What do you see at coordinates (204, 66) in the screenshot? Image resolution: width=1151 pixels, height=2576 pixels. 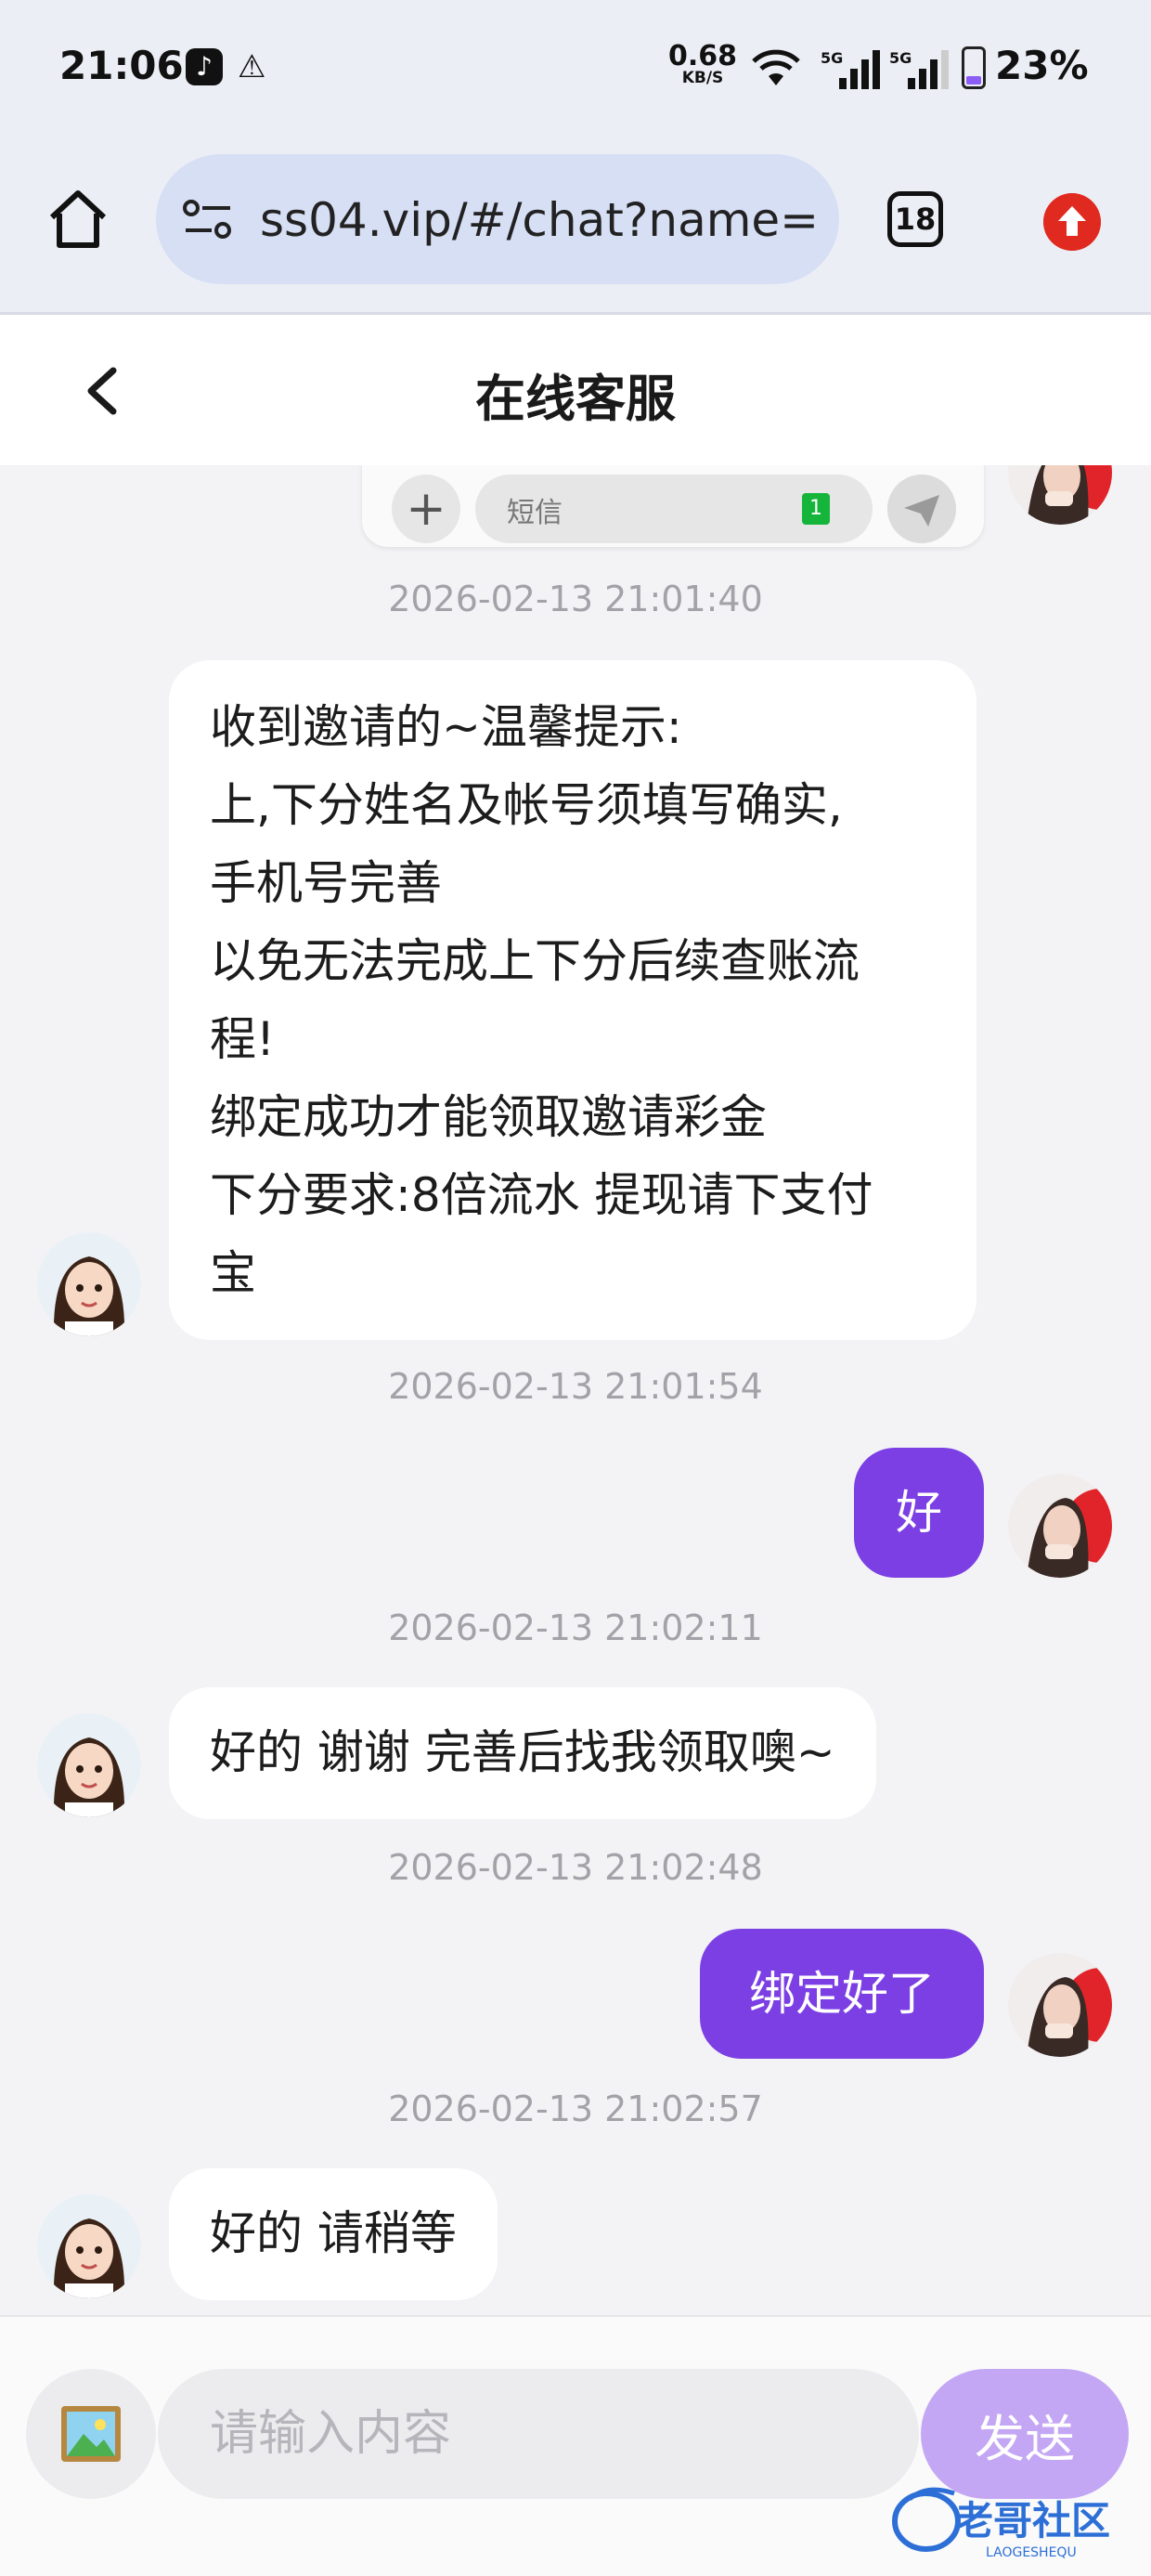 I see `tiktok-notification-icon: ♪` at bounding box center [204, 66].